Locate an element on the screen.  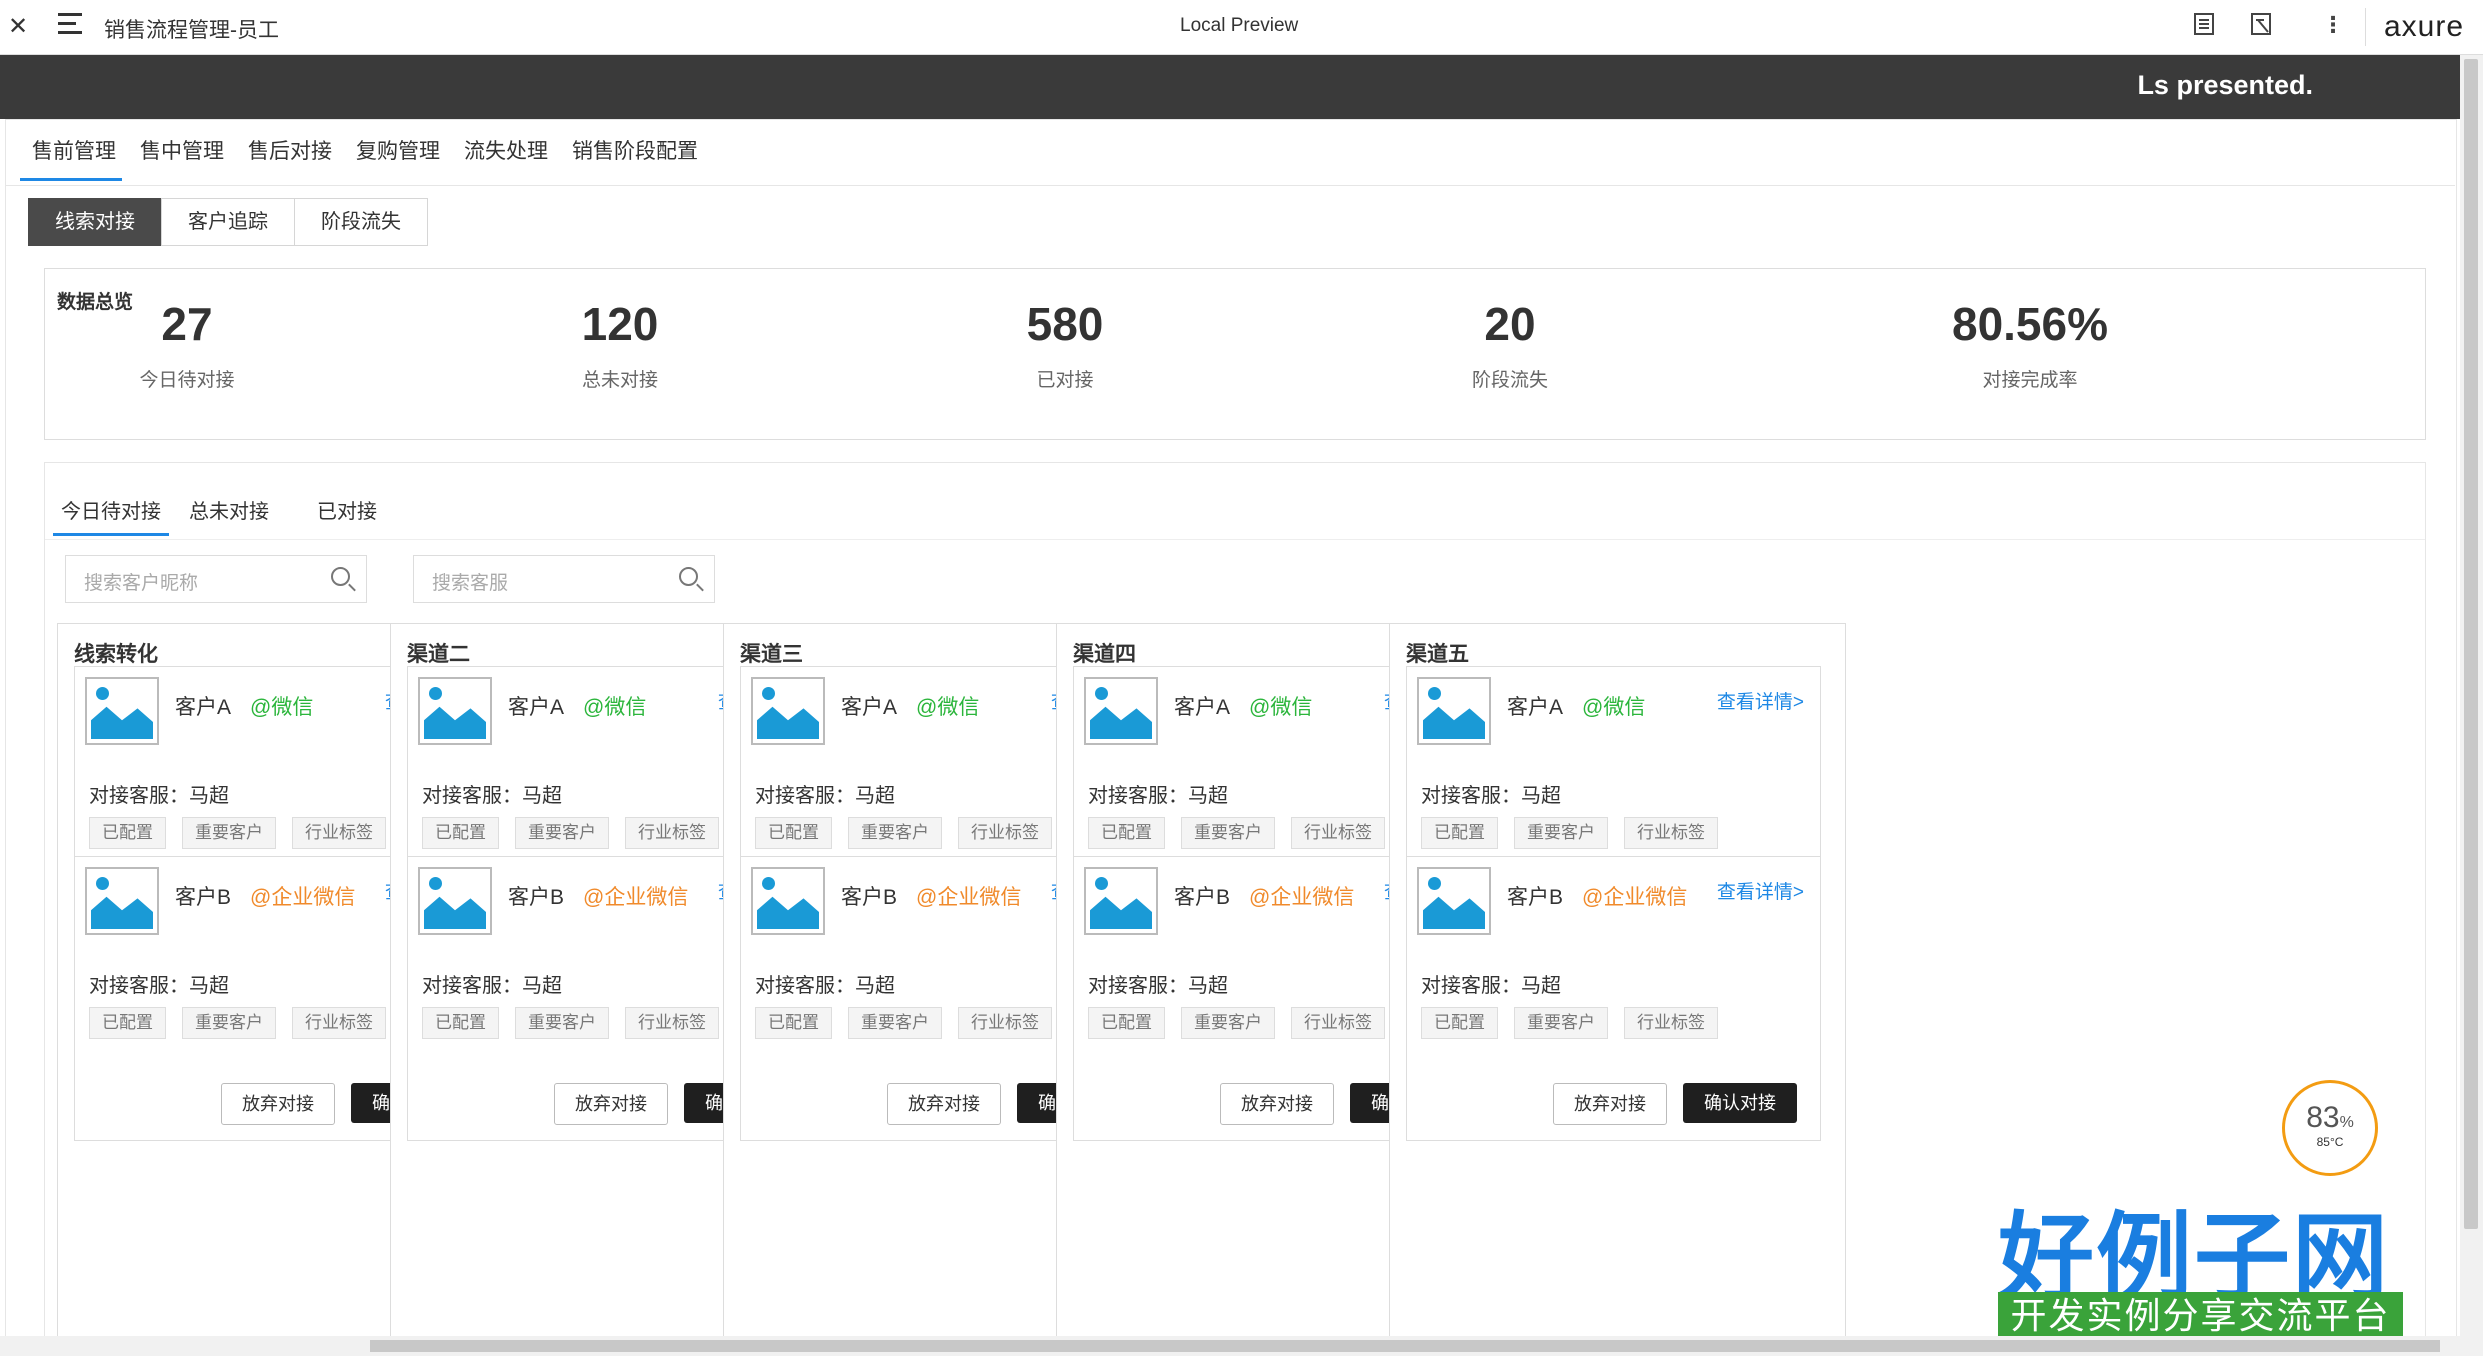
tab-in-sale: 售中管理 is located at coordinates (182, 158).